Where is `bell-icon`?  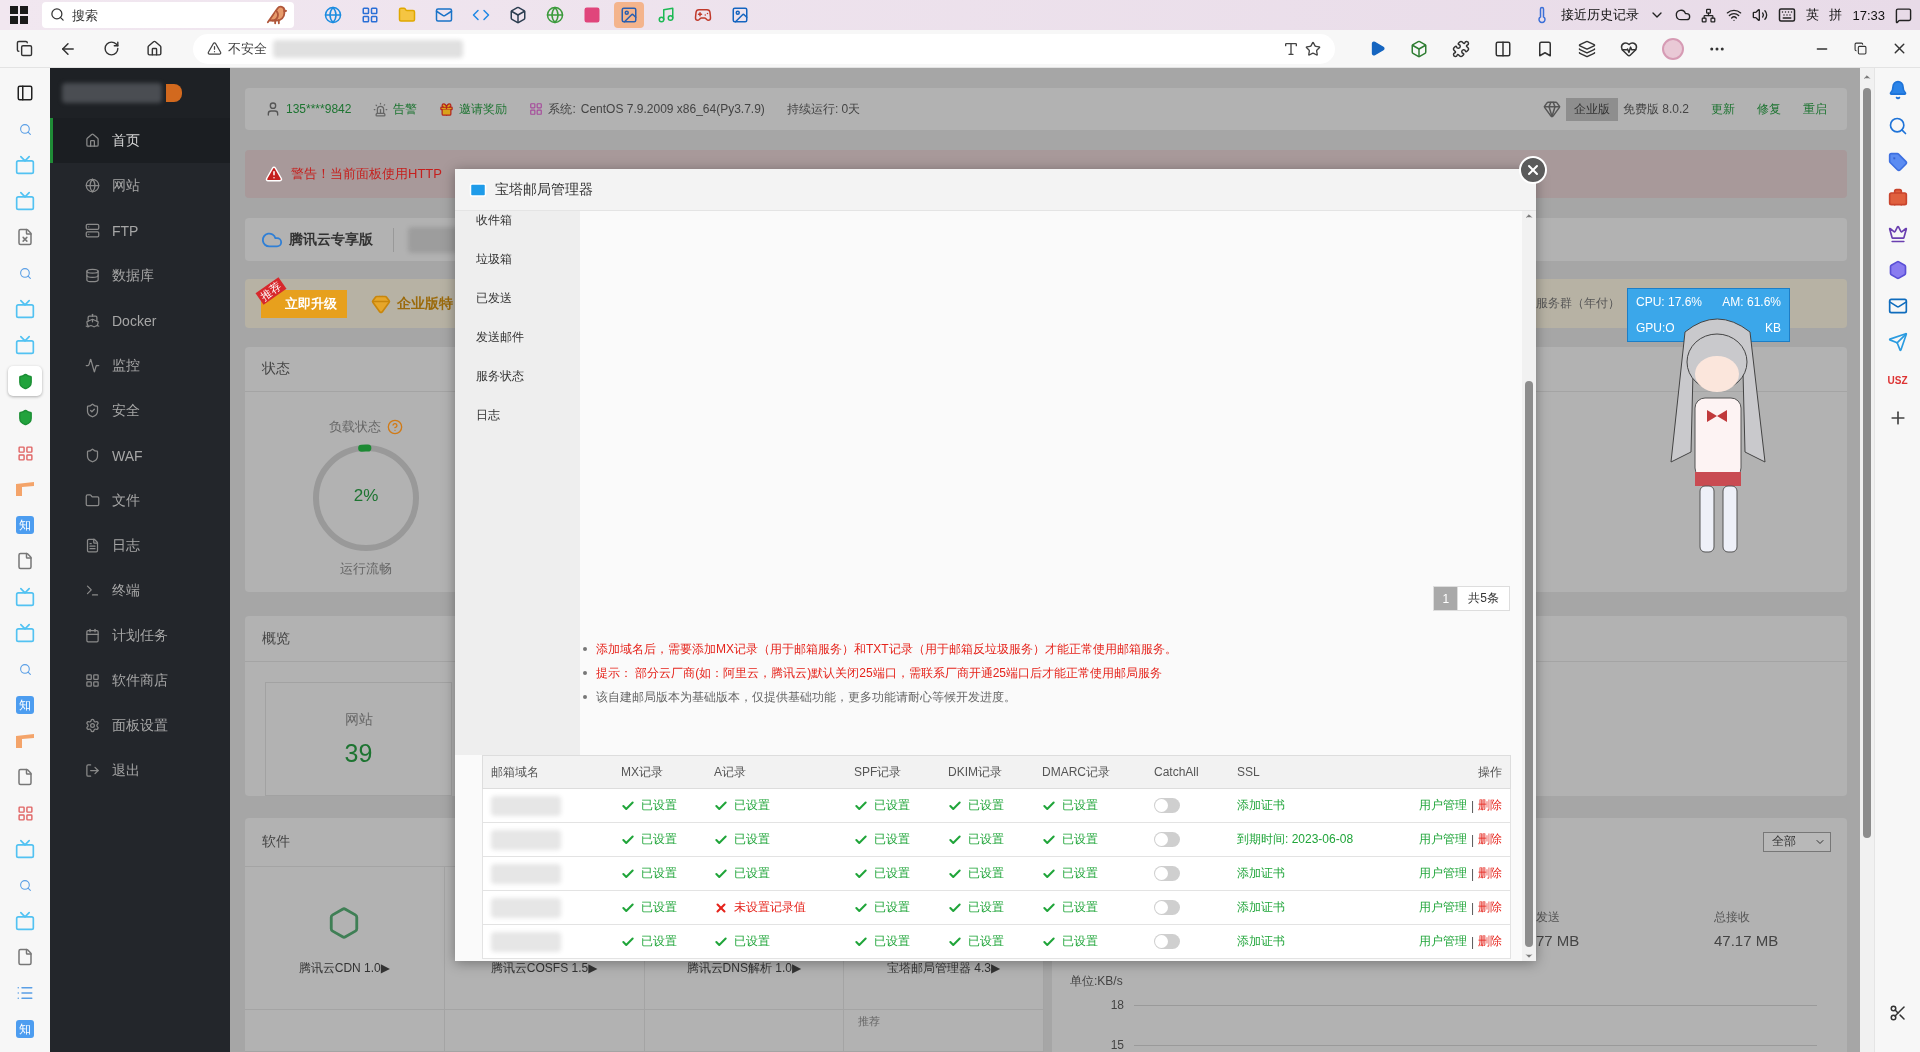
bell-icon is located at coordinates (1897, 90).